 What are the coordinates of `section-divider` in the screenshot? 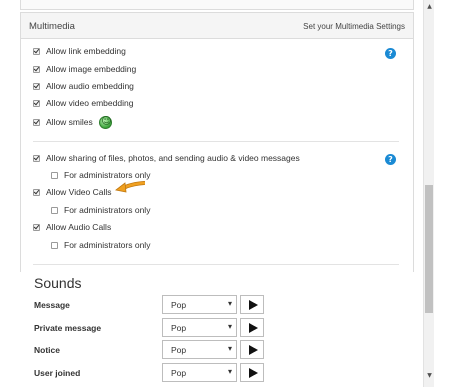 It's located at (216, 141).